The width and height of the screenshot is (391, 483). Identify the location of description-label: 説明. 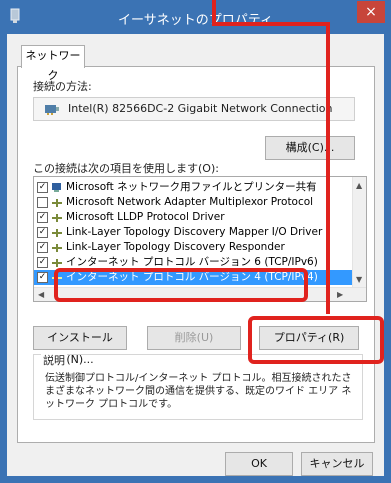
(54, 360).